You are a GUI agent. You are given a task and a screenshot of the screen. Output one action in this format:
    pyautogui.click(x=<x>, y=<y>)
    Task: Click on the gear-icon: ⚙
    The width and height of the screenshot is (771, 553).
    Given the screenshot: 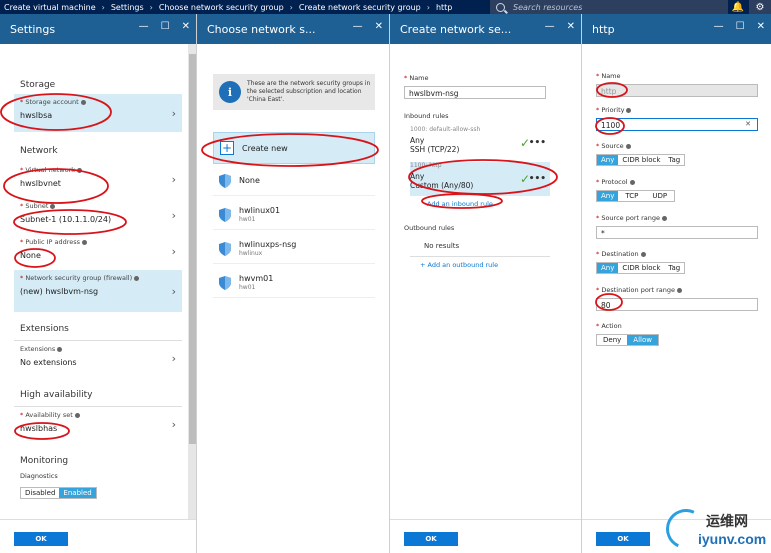 What is the action you would take?
    pyautogui.click(x=760, y=7)
    